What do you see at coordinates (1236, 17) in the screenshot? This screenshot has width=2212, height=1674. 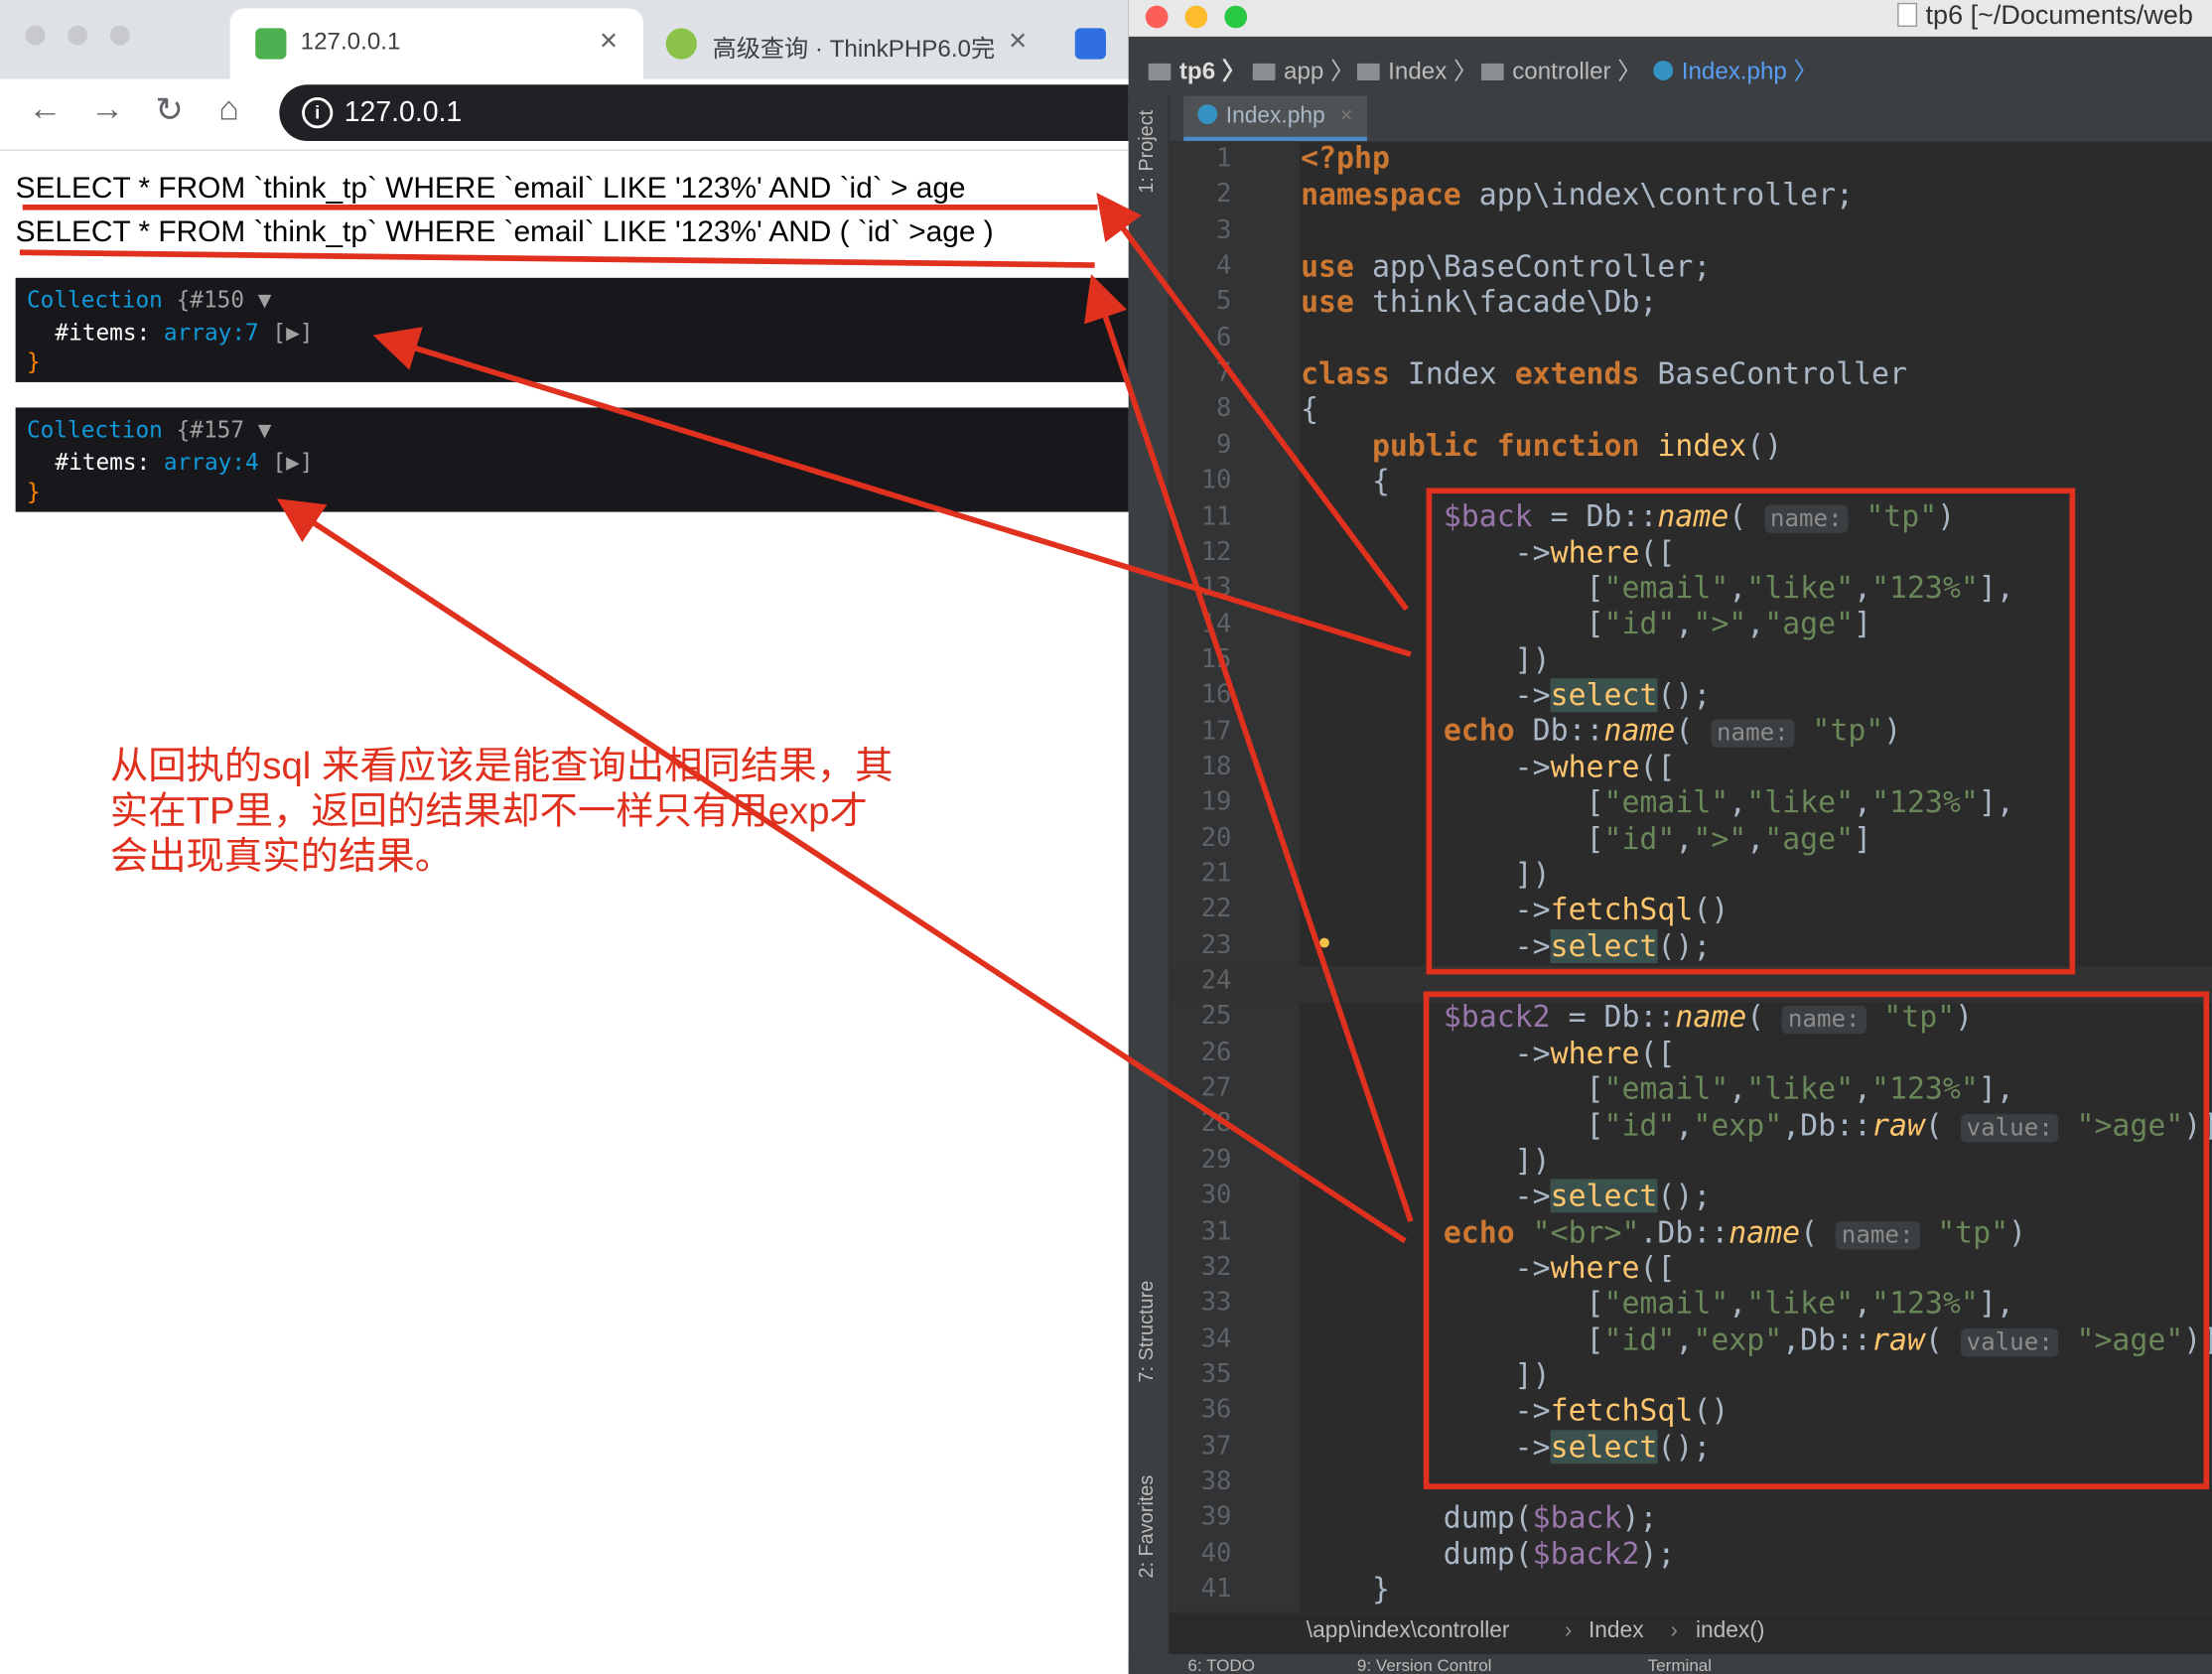 I see `ide-zoom-dot` at bounding box center [1236, 17].